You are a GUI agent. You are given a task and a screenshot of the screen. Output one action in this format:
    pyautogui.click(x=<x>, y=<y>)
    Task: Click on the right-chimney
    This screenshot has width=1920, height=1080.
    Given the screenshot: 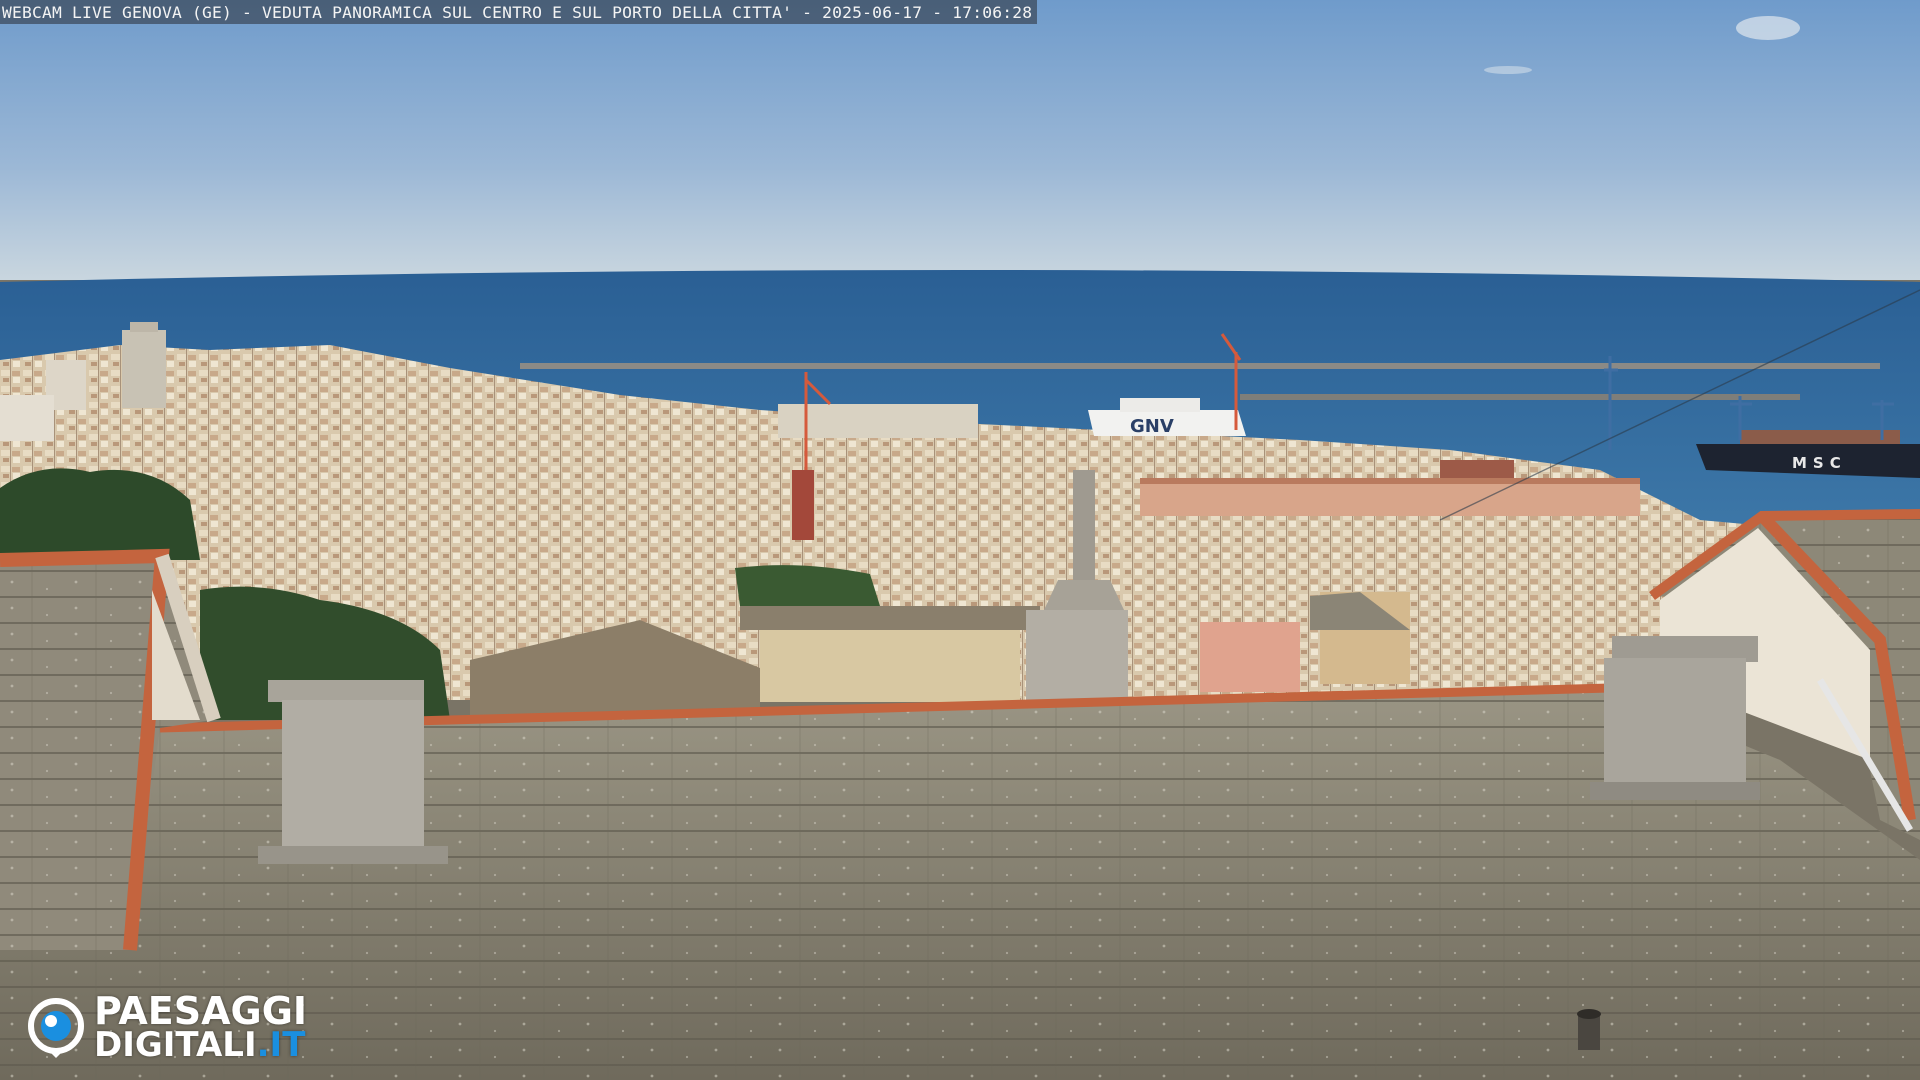 What is the action you would take?
    pyautogui.click(x=1675, y=718)
    